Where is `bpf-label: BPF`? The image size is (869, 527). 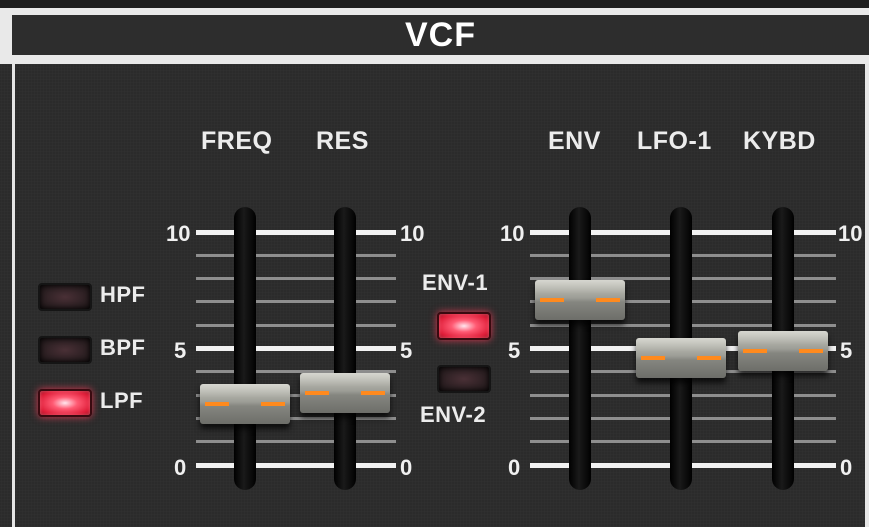
bpf-label: BPF is located at coordinates (123, 347).